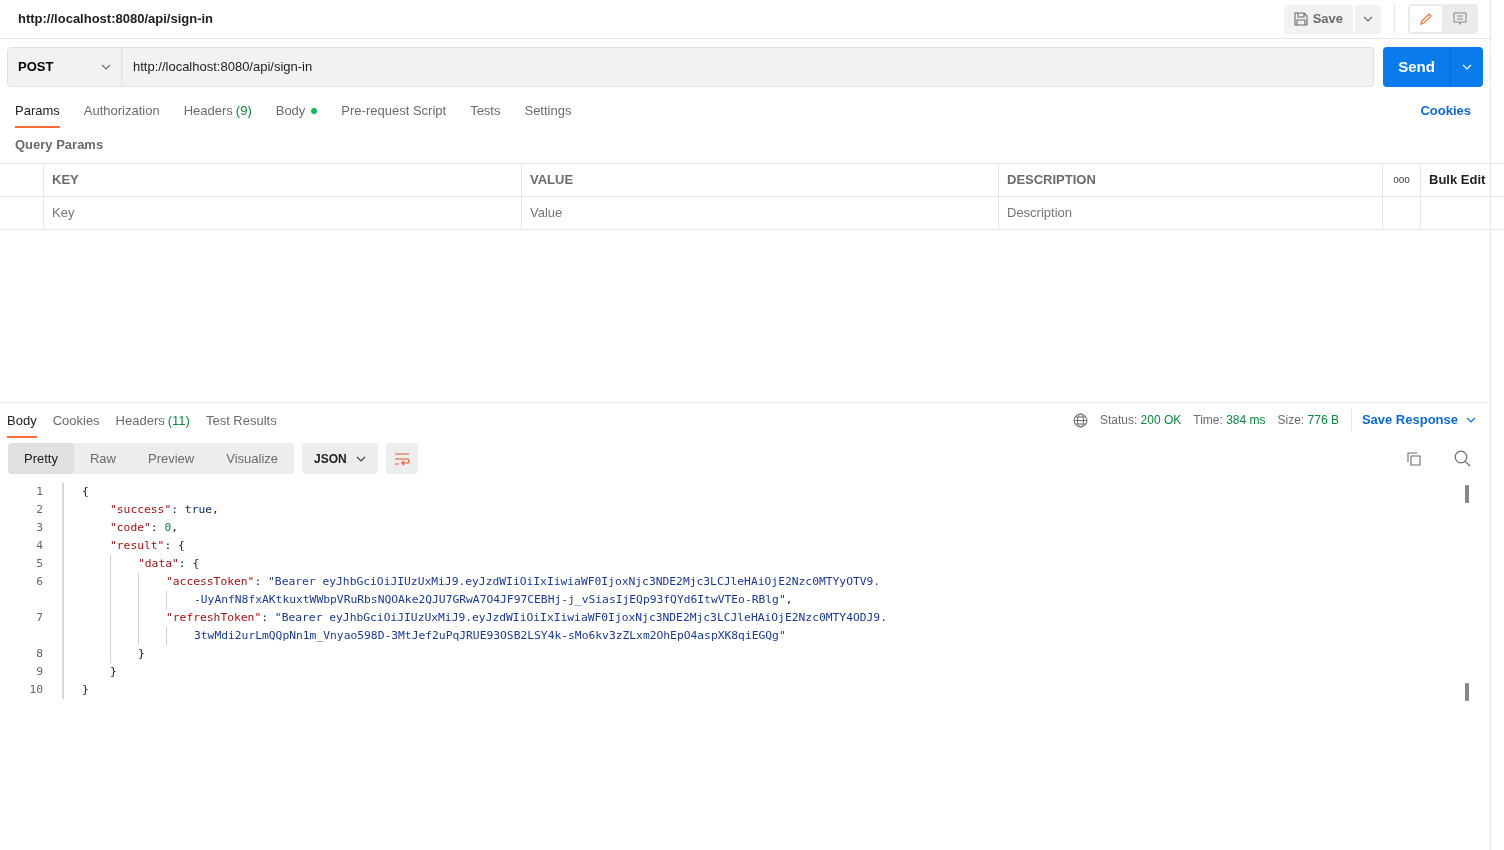  What do you see at coordinates (1140, 420) in the screenshot?
I see `response-meta: Status: 200 OK` at bounding box center [1140, 420].